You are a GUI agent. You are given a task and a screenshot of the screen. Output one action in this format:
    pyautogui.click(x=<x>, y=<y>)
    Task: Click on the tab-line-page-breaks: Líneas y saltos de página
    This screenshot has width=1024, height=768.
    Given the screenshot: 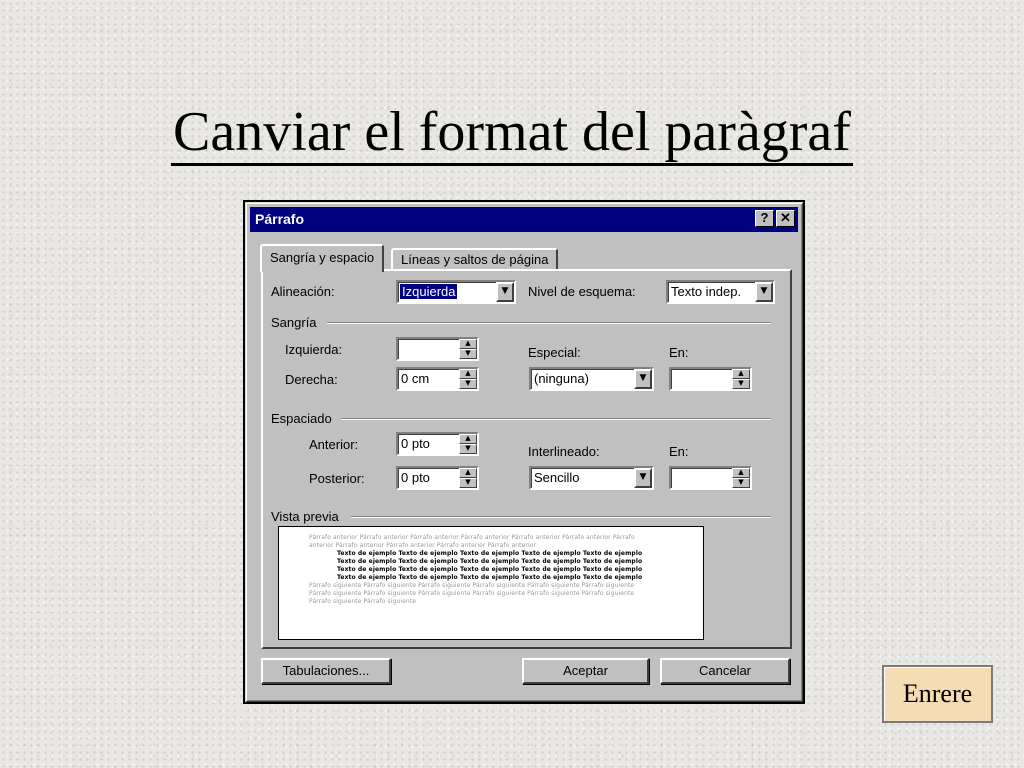 What is the action you would take?
    pyautogui.click(x=475, y=259)
    